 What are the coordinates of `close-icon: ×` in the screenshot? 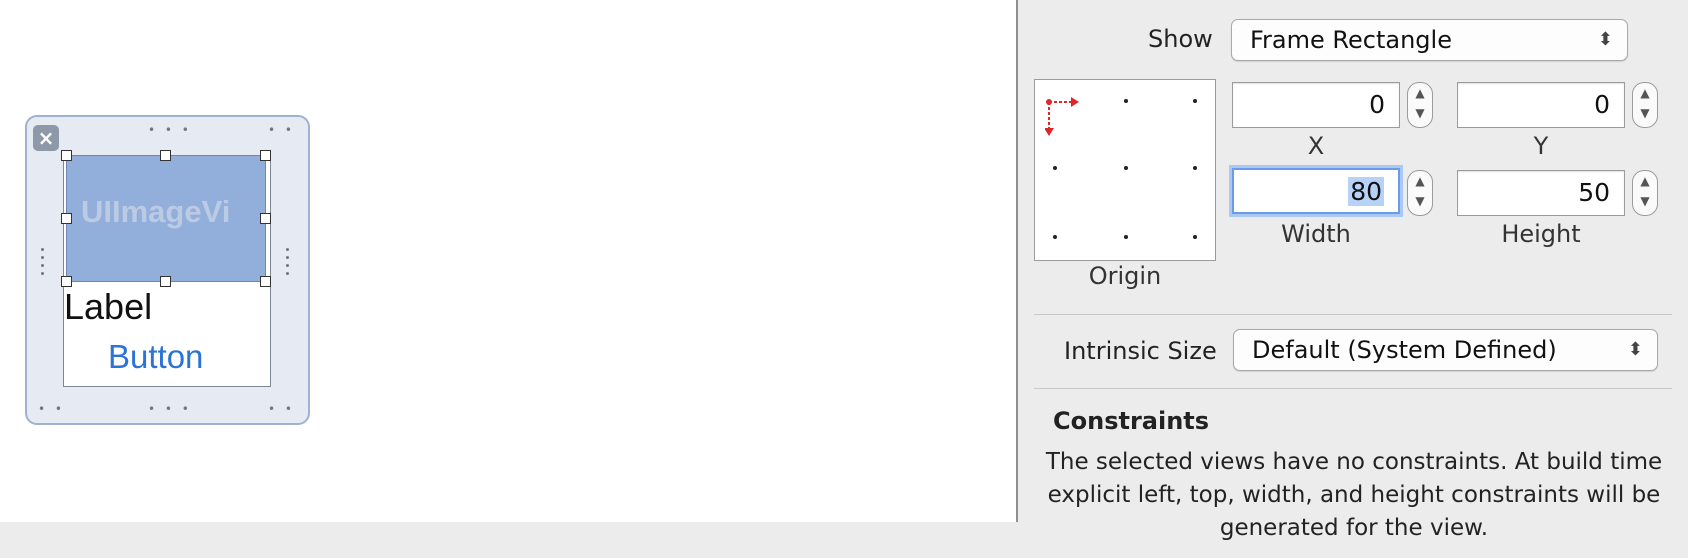 It's located at (46, 138).